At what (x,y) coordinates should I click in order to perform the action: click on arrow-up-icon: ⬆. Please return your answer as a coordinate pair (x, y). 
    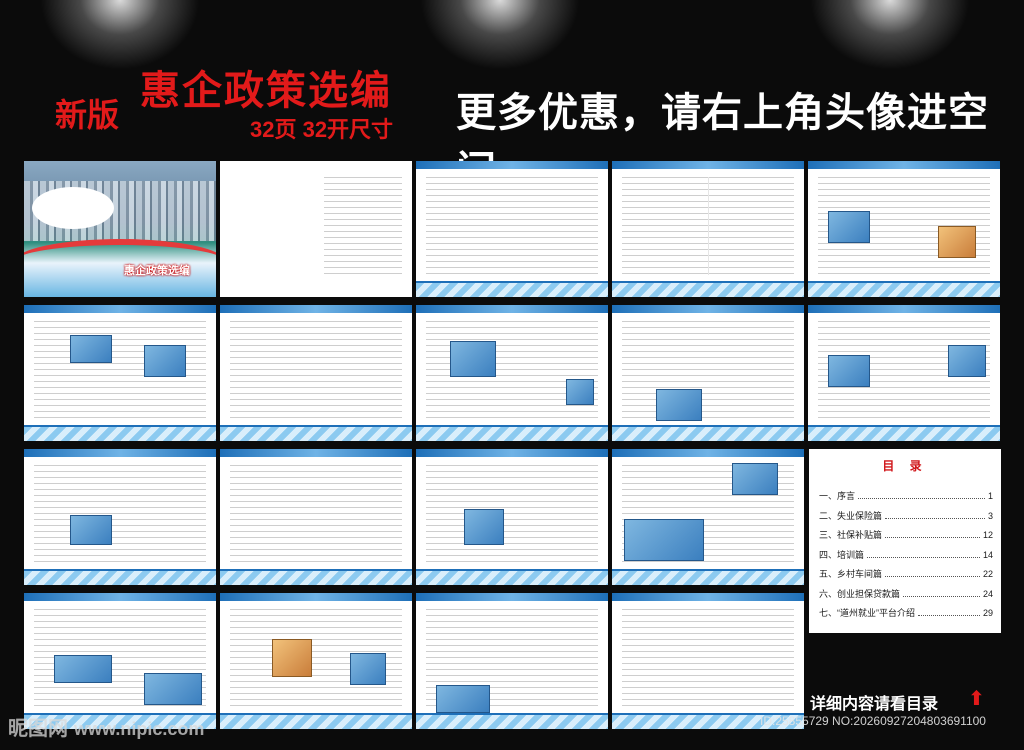
    Looking at the image, I should click on (976, 699).